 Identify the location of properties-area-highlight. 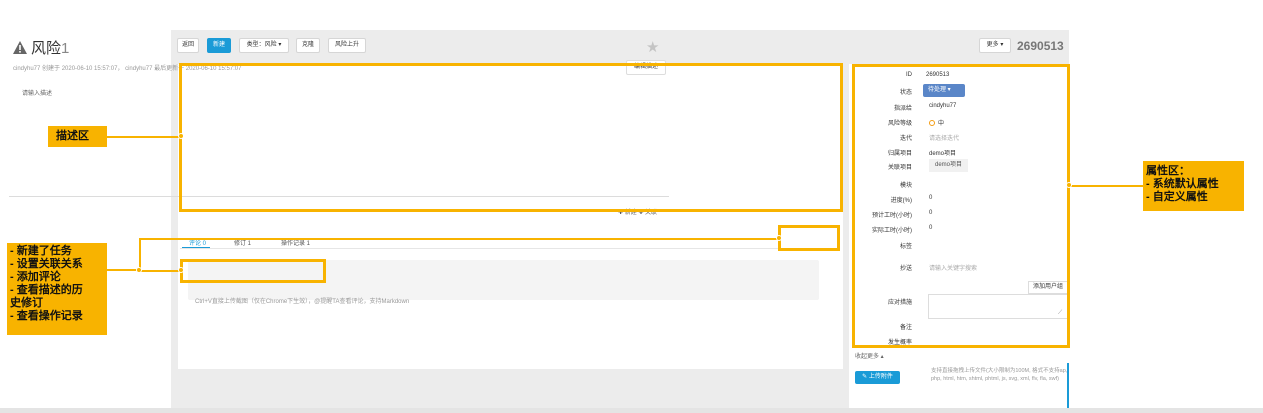
(961, 206).